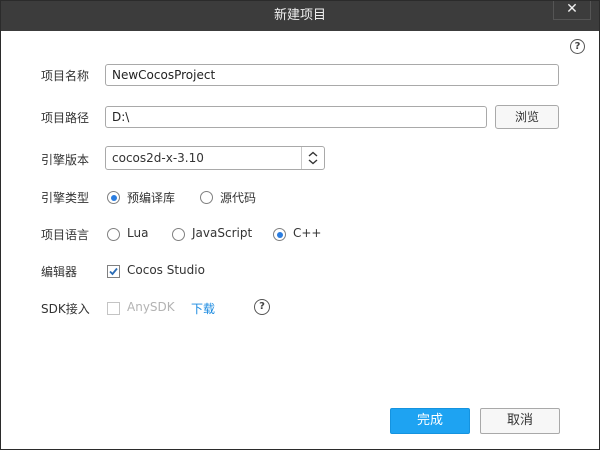 The height and width of the screenshot is (450, 600). I want to click on browse-button: 浏览, so click(527, 117).